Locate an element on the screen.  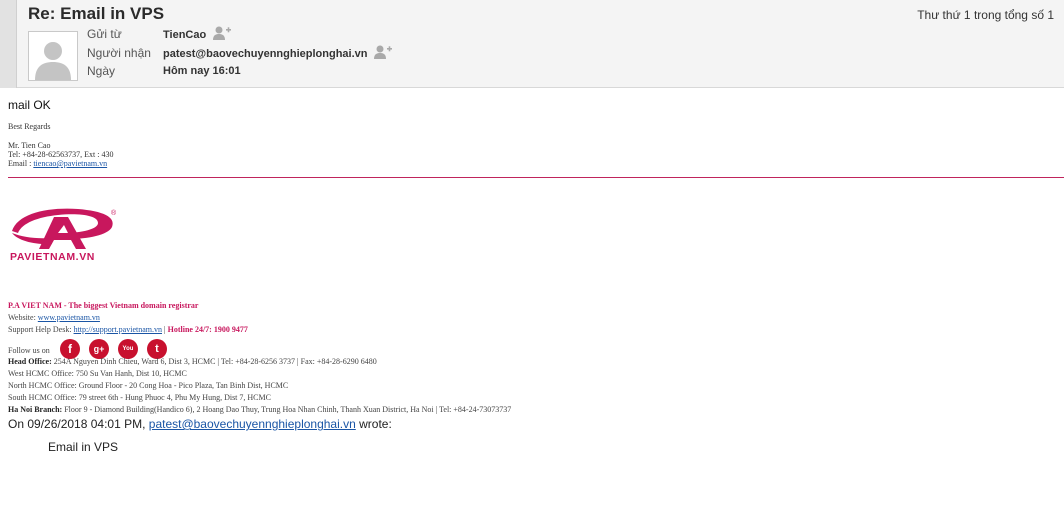
default-avatar-icon is located at coordinates (53, 61).